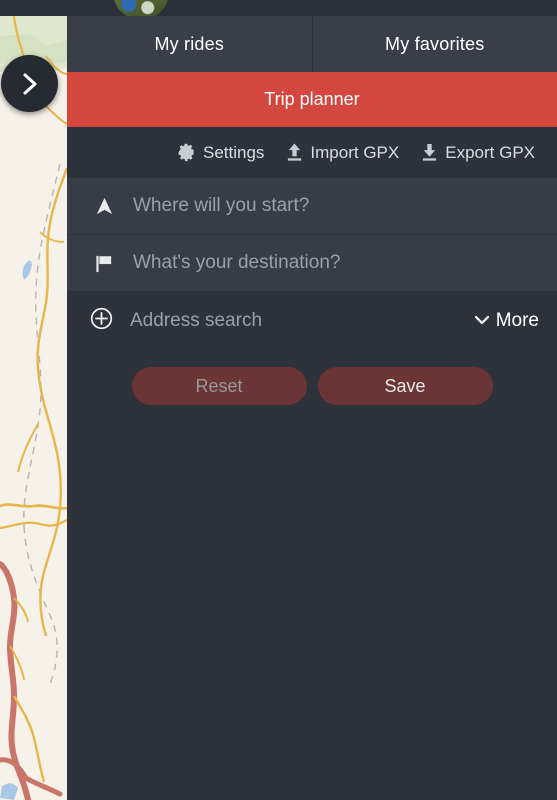 This screenshot has height=800, width=557. Describe the element at coordinates (482, 321) in the screenshot. I see `chevron-down-icon` at that location.